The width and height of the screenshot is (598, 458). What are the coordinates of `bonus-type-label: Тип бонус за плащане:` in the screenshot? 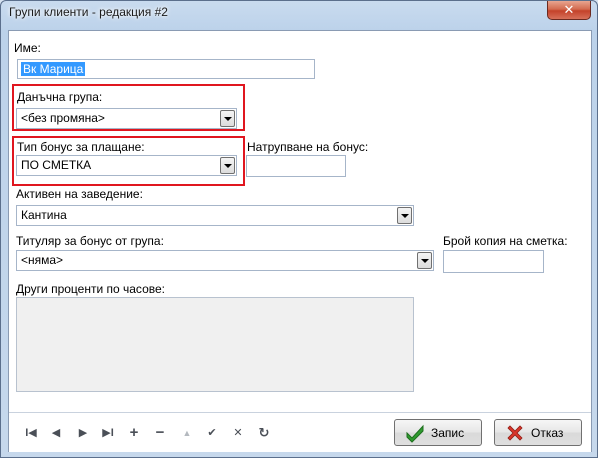 It's located at (81, 147).